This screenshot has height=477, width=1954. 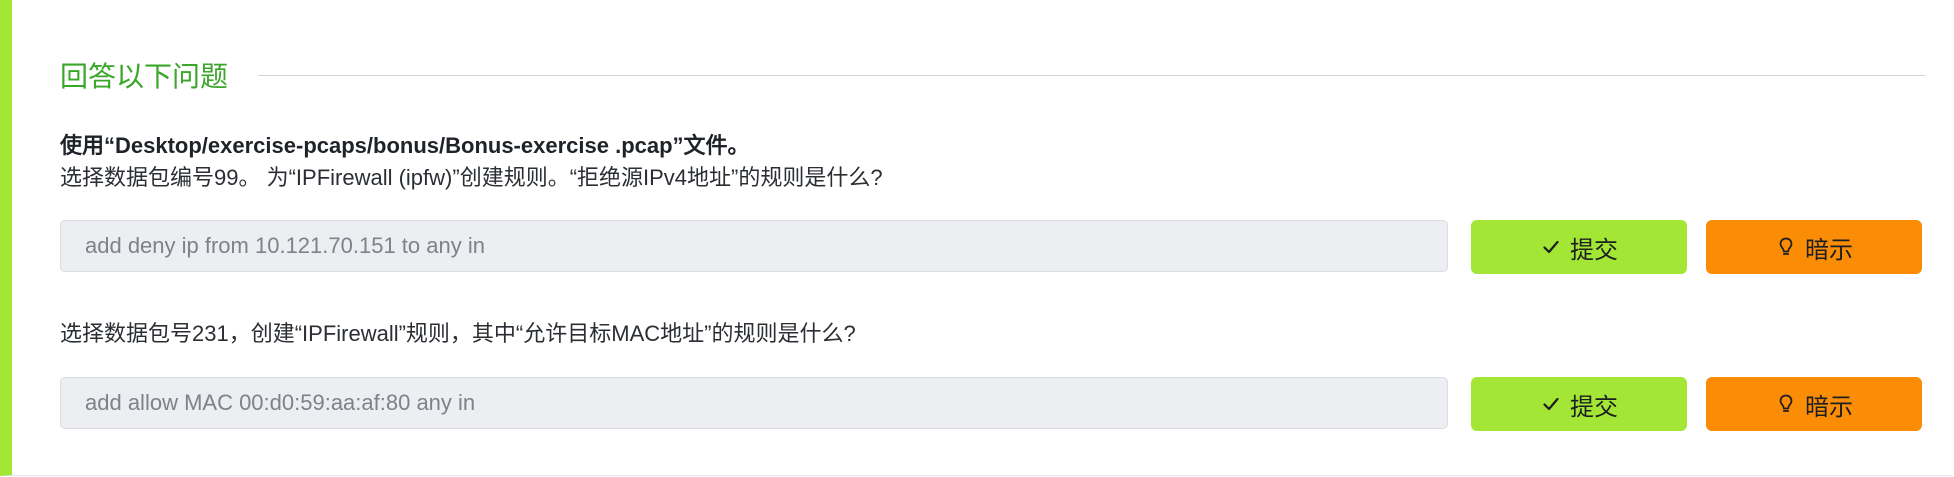 I want to click on question-1-submit-button: 提交, so click(x=1579, y=247).